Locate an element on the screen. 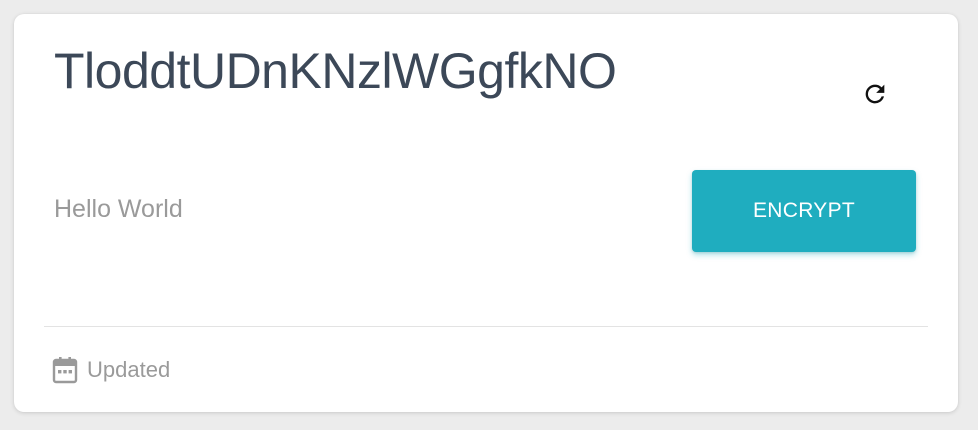  message-text: Hello World is located at coordinates (118, 209).